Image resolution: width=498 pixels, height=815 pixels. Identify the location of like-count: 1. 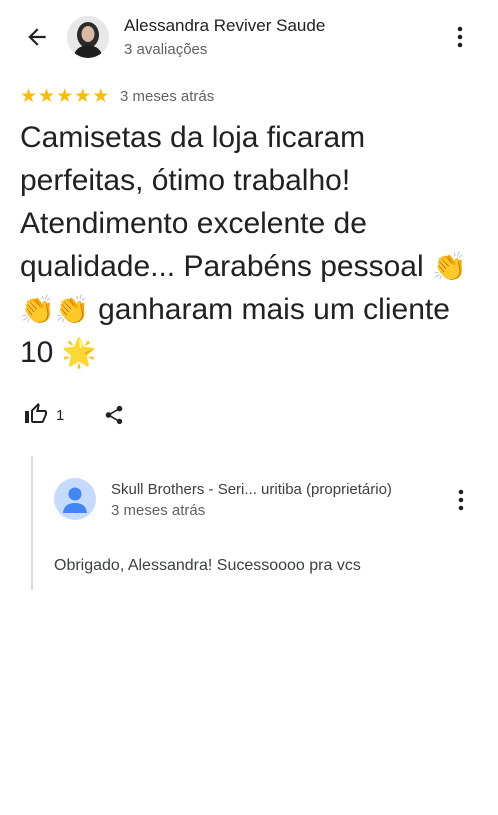
(60, 415).